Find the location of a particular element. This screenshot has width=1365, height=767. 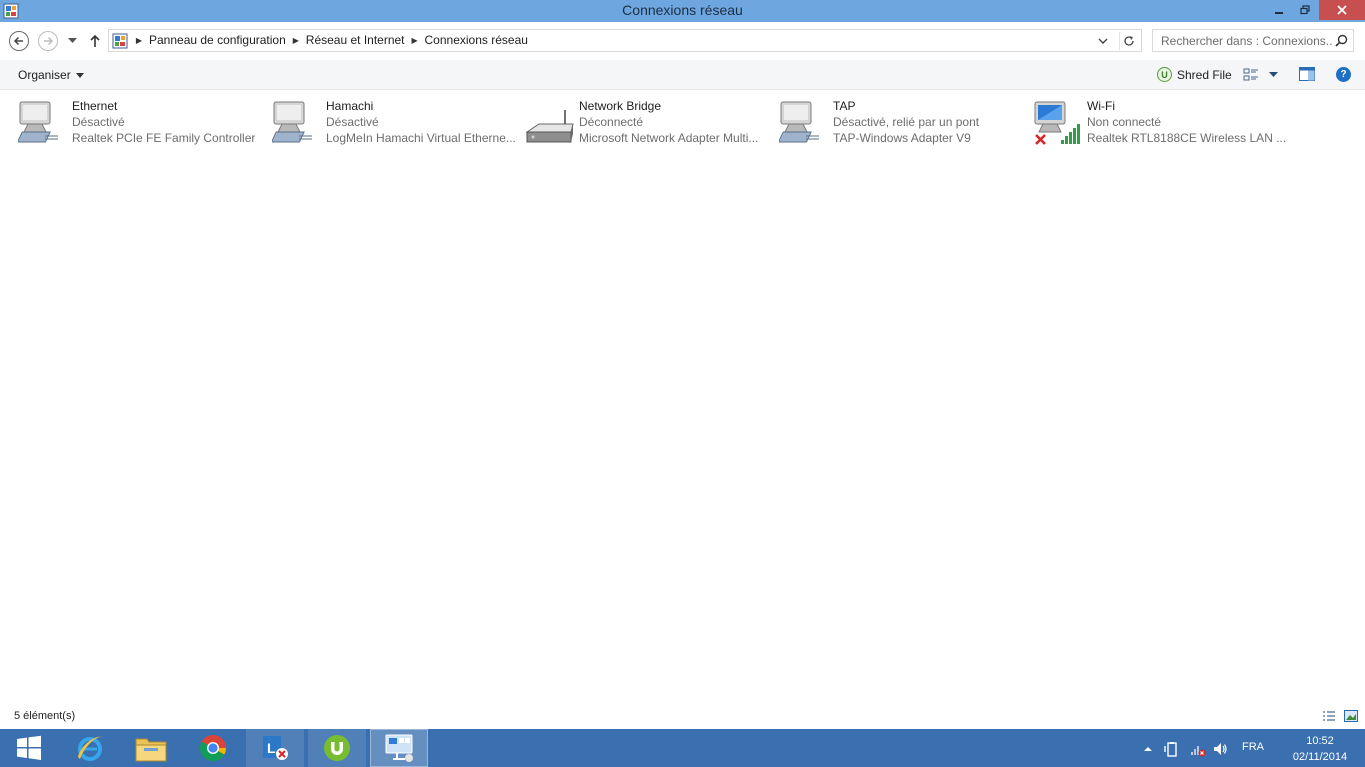

network-connections-icon is located at coordinates (399, 748).